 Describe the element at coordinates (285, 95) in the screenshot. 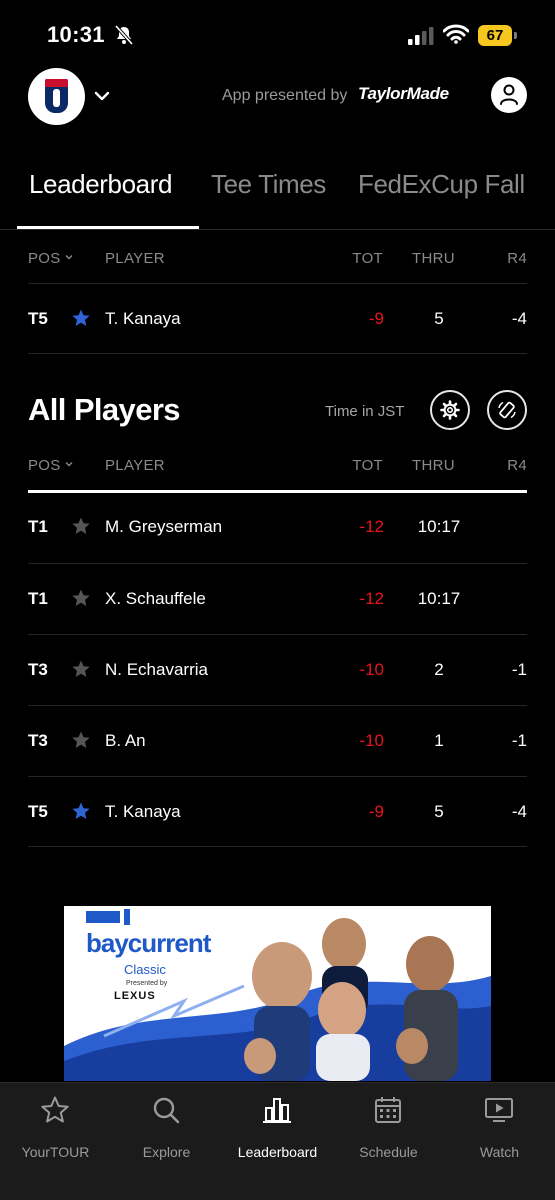

I see `presented-by-text: App presented by` at that location.